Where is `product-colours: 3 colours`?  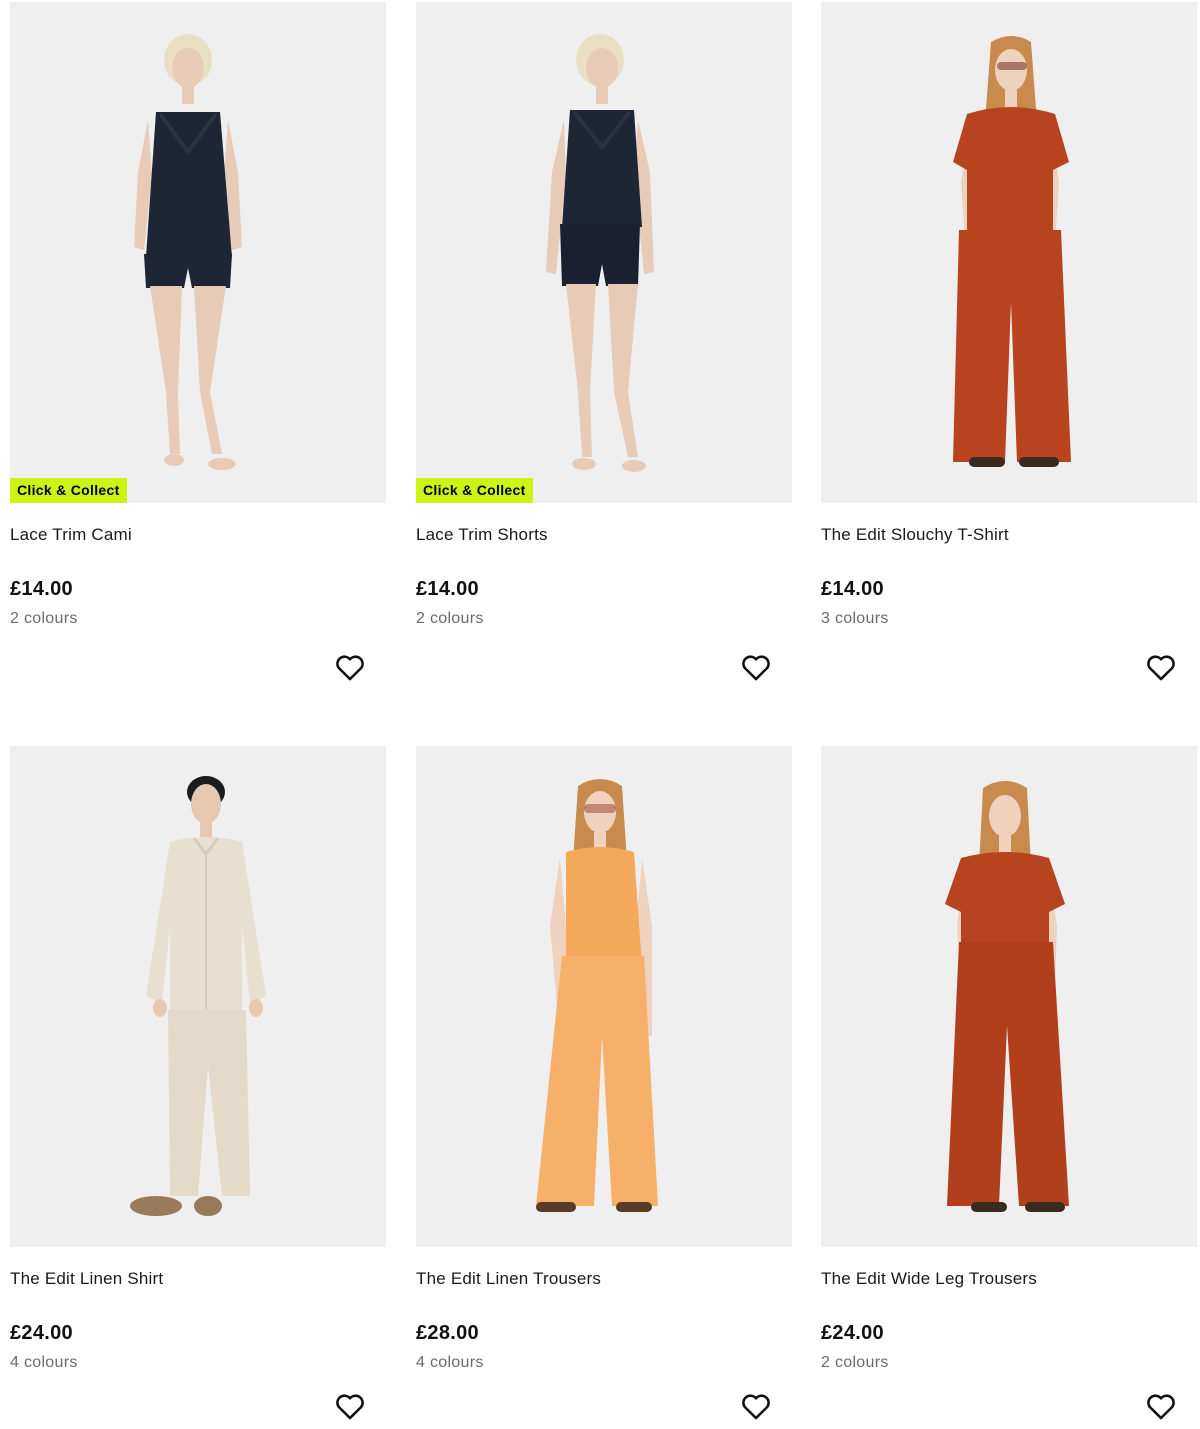 product-colours: 3 colours is located at coordinates (855, 618).